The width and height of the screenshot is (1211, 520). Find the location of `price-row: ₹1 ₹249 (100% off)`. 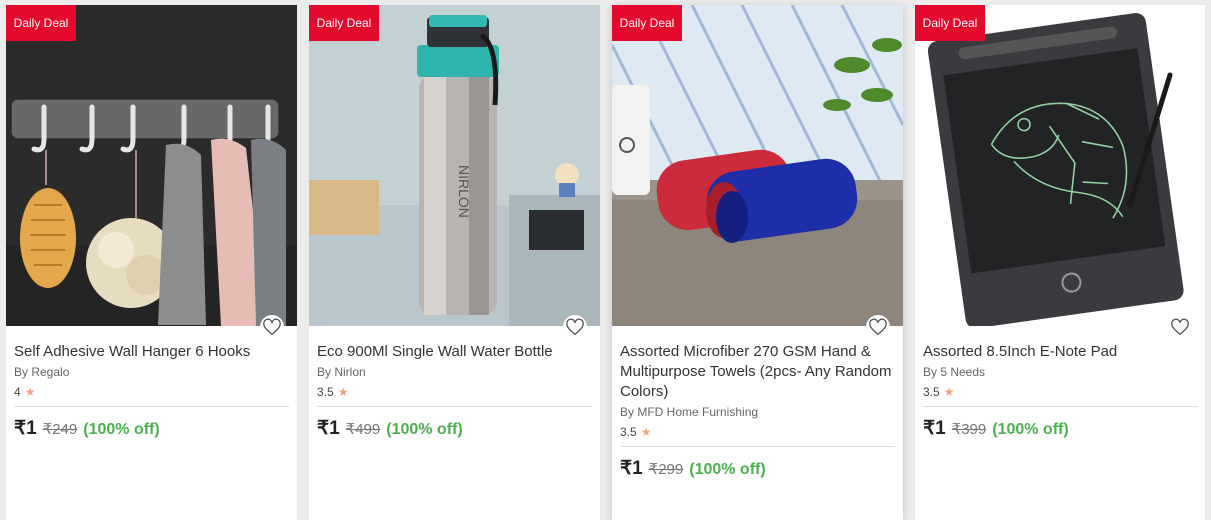

price-row: ₹1 ₹249 (100% off) is located at coordinates (87, 428).